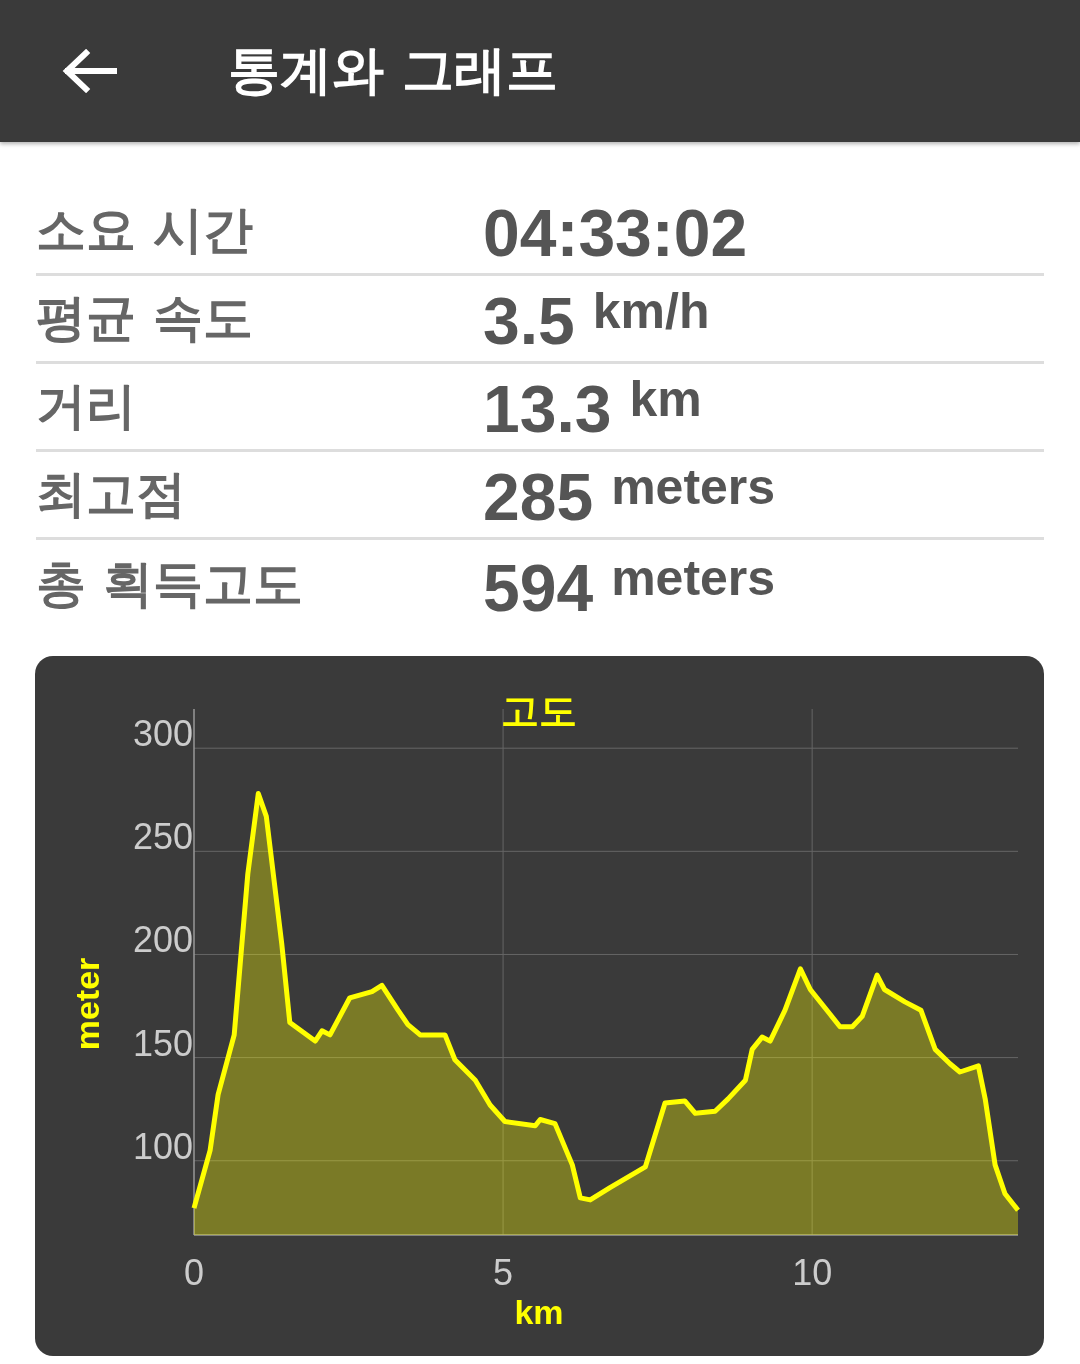  Describe the element at coordinates (86, 406) in the screenshot. I see `stat-label: 거리` at that location.